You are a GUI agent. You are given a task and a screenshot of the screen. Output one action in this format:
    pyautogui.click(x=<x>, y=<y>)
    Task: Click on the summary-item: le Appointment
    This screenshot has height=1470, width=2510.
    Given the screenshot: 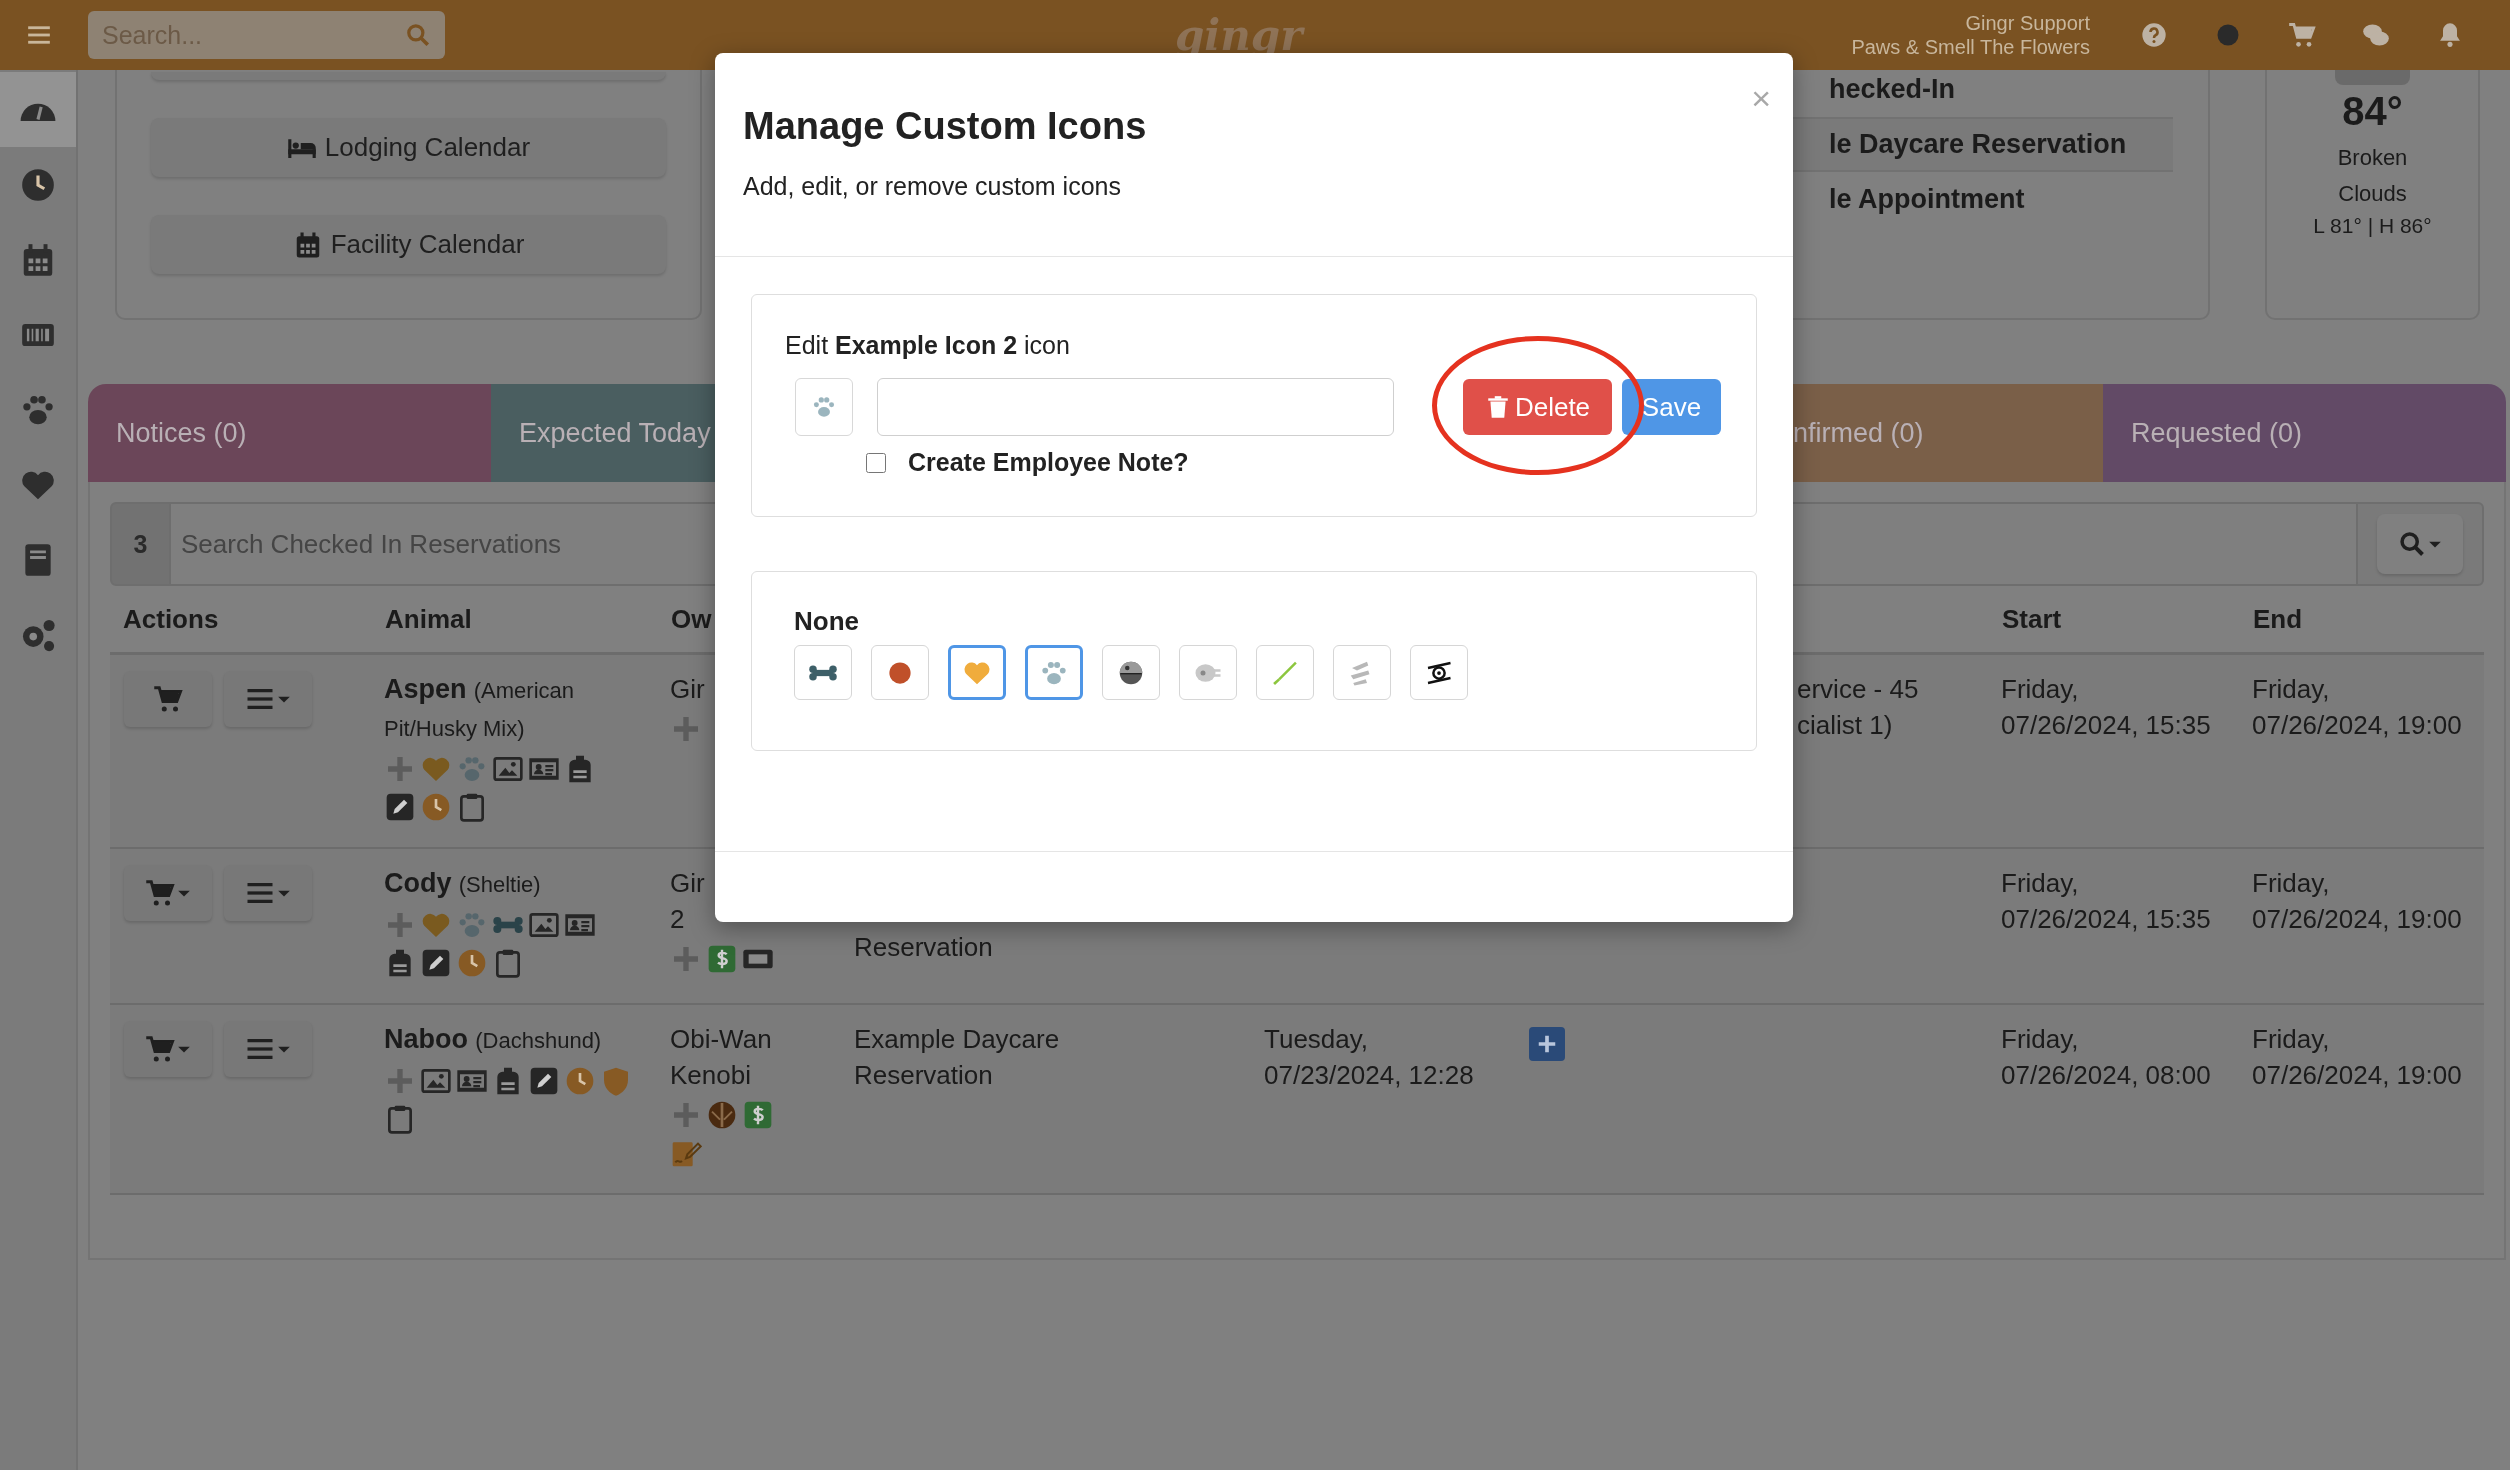 What is the action you would take?
    pyautogui.click(x=1927, y=199)
    